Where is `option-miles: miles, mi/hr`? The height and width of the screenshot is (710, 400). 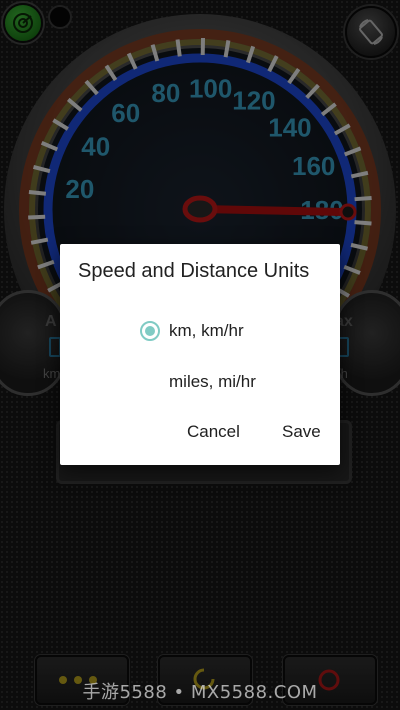 option-miles: miles, mi/hr is located at coordinates (198, 382).